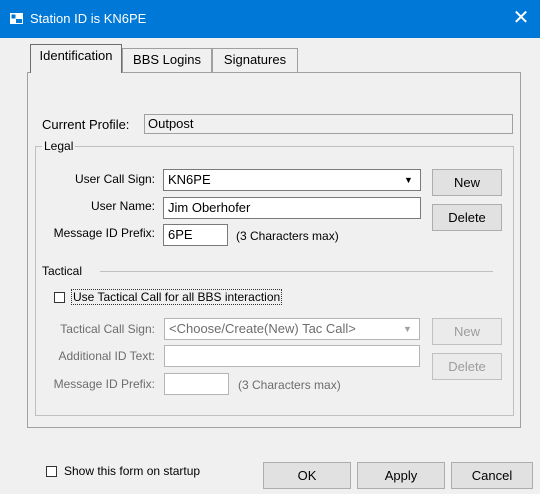 The width and height of the screenshot is (540, 494). What do you see at coordinates (262, 328) in the screenshot?
I see `tactical-call-sign-value: <Choose/Create(New) Tac Call>` at bounding box center [262, 328].